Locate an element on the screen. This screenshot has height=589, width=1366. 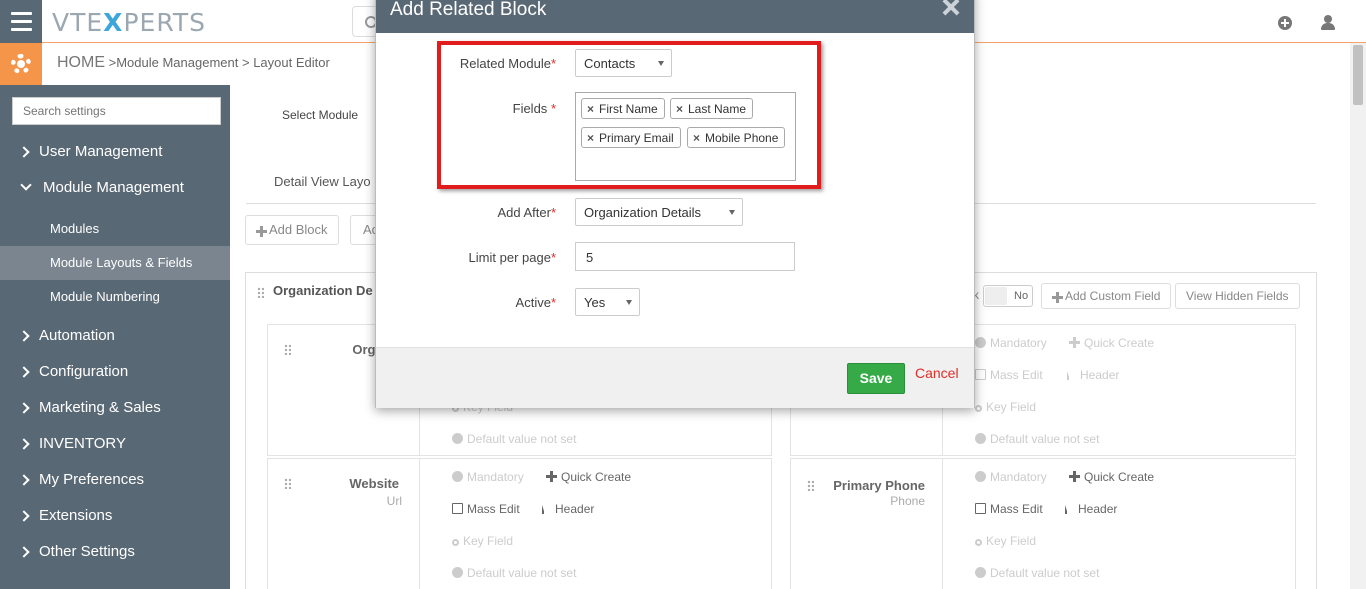
add-block-button: Add Block is located at coordinates (292, 230).